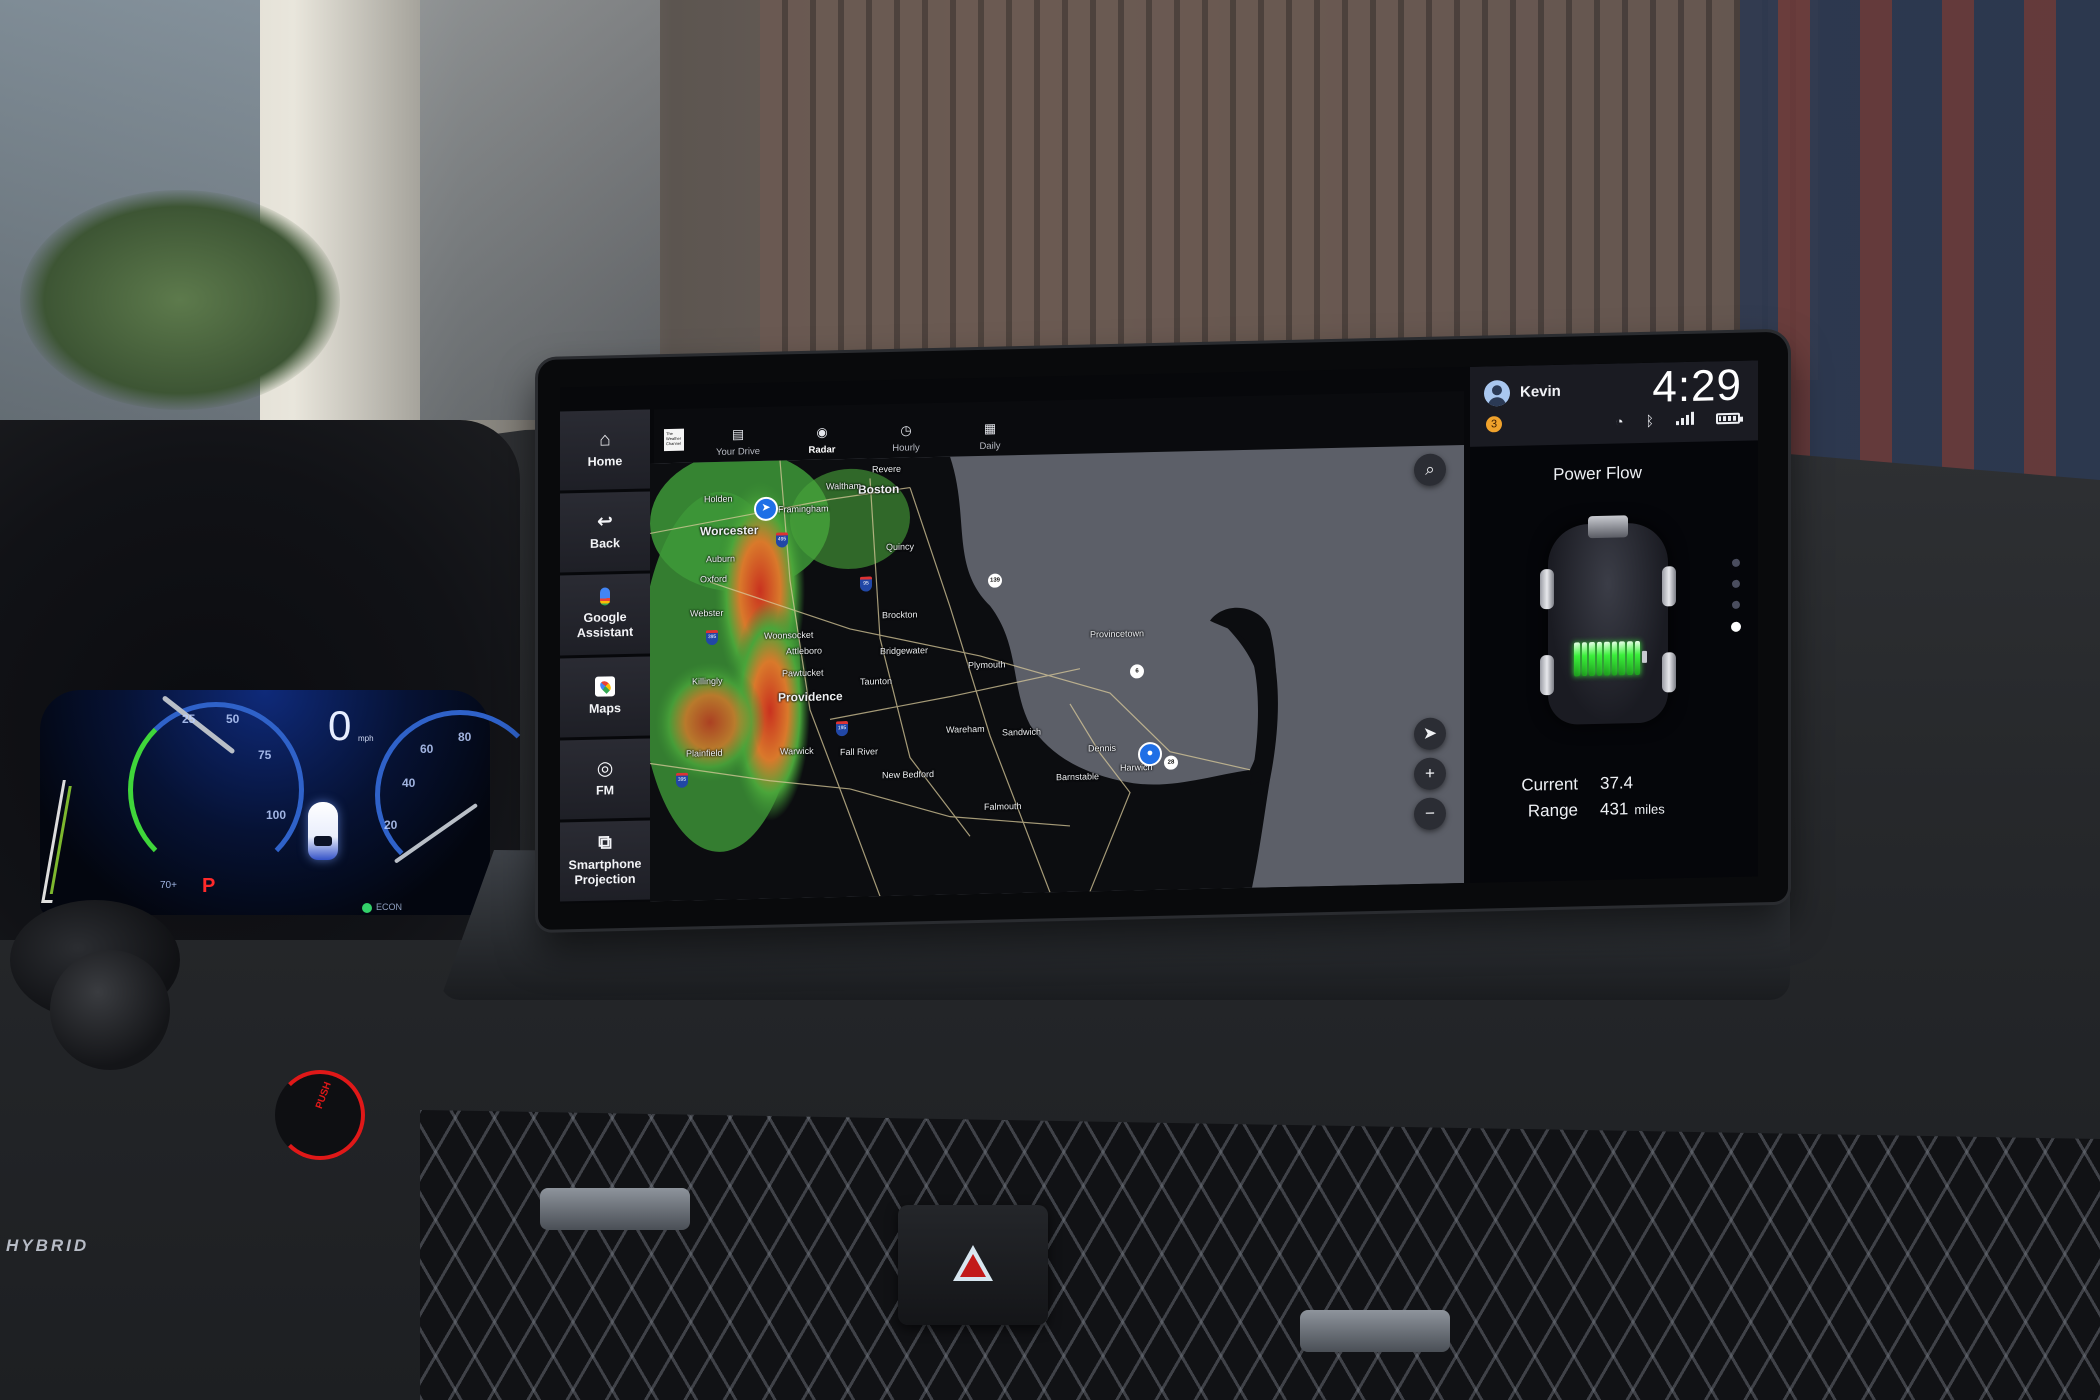 The image size is (2100, 1400). What do you see at coordinates (738, 442) in the screenshot?
I see `tab-your-drive: ▤ Your Drive` at bounding box center [738, 442].